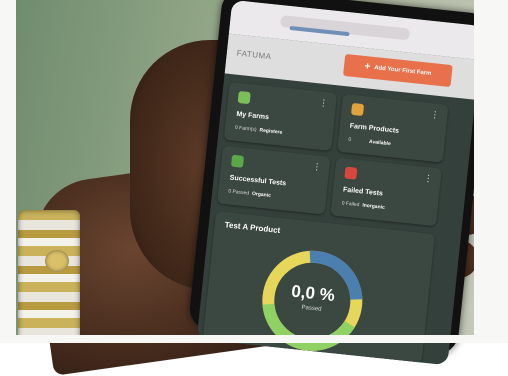 This screenshot has width=508, height=376. I want to click on card-subtitle: 0 Available, so click(369, 142).